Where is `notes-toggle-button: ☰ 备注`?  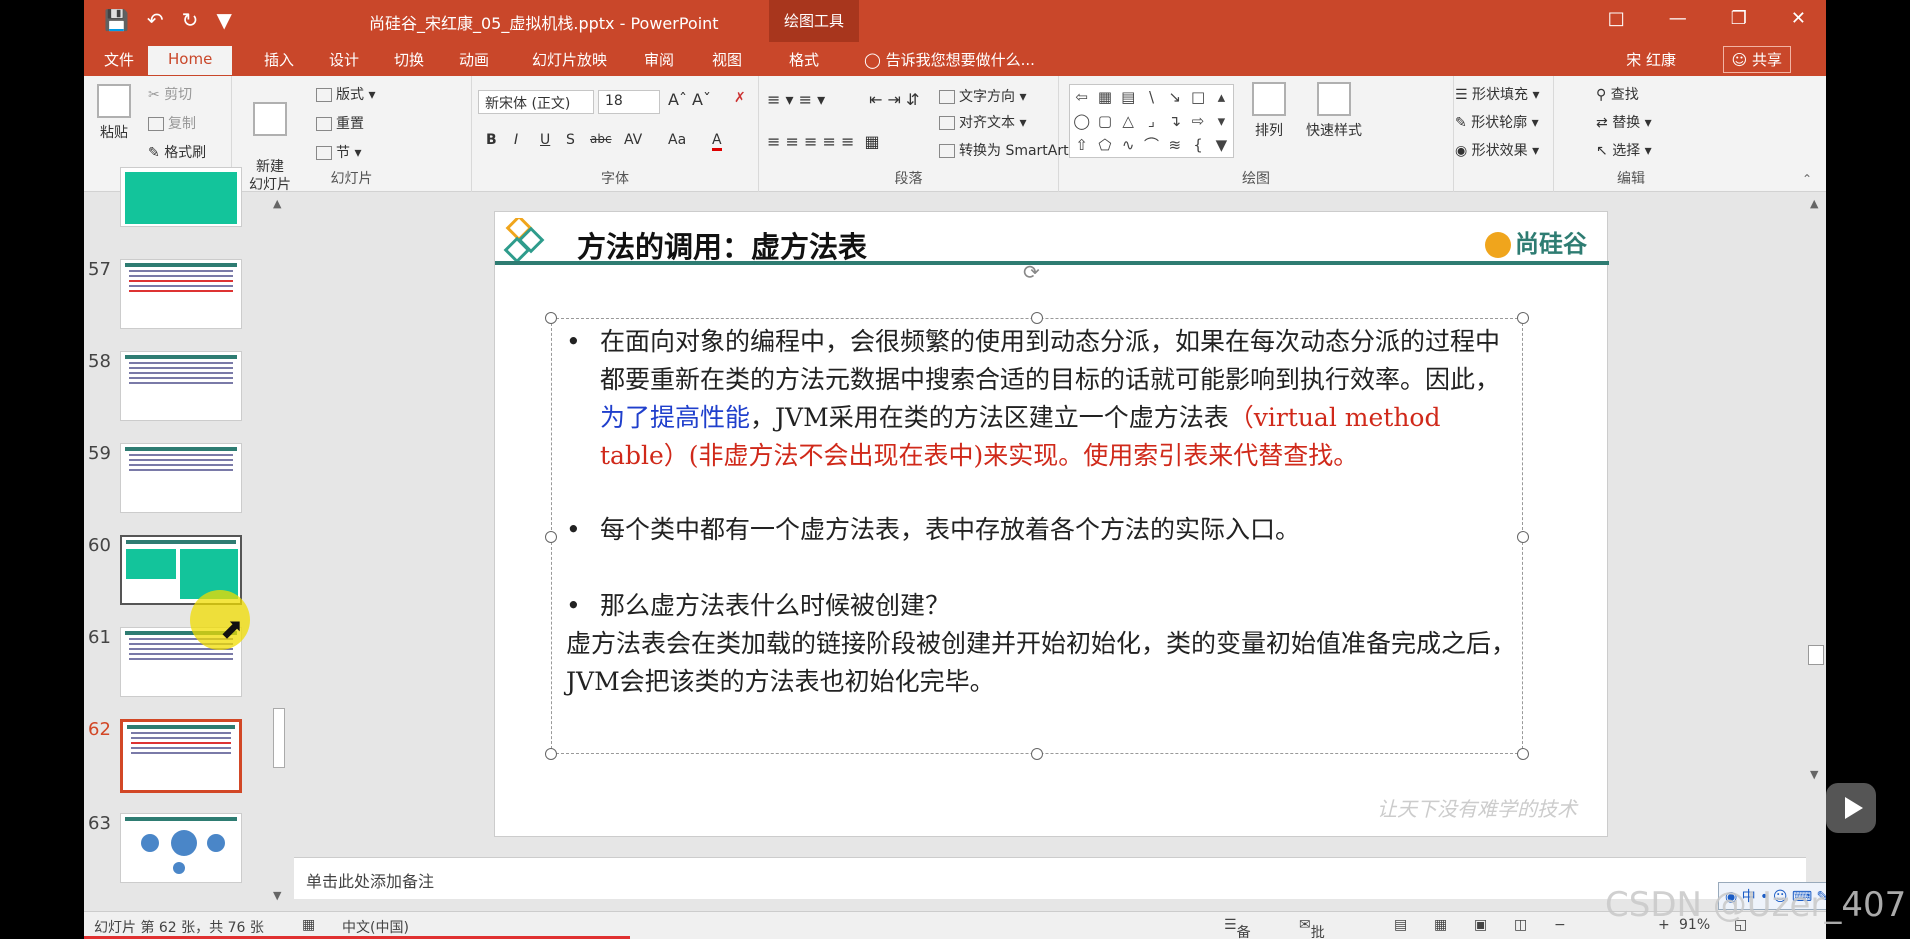 notes-toggle-button: ☰ 备注 is located at coordinates (1237, 928).